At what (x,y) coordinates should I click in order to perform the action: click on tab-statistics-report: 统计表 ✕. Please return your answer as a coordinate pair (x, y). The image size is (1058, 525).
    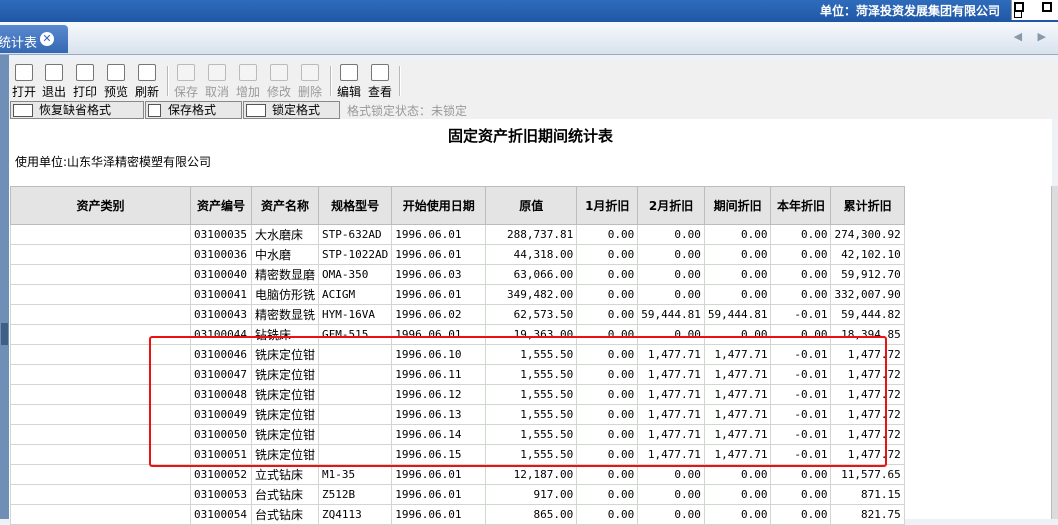
    Looking at the image, I should click on (34, 39).